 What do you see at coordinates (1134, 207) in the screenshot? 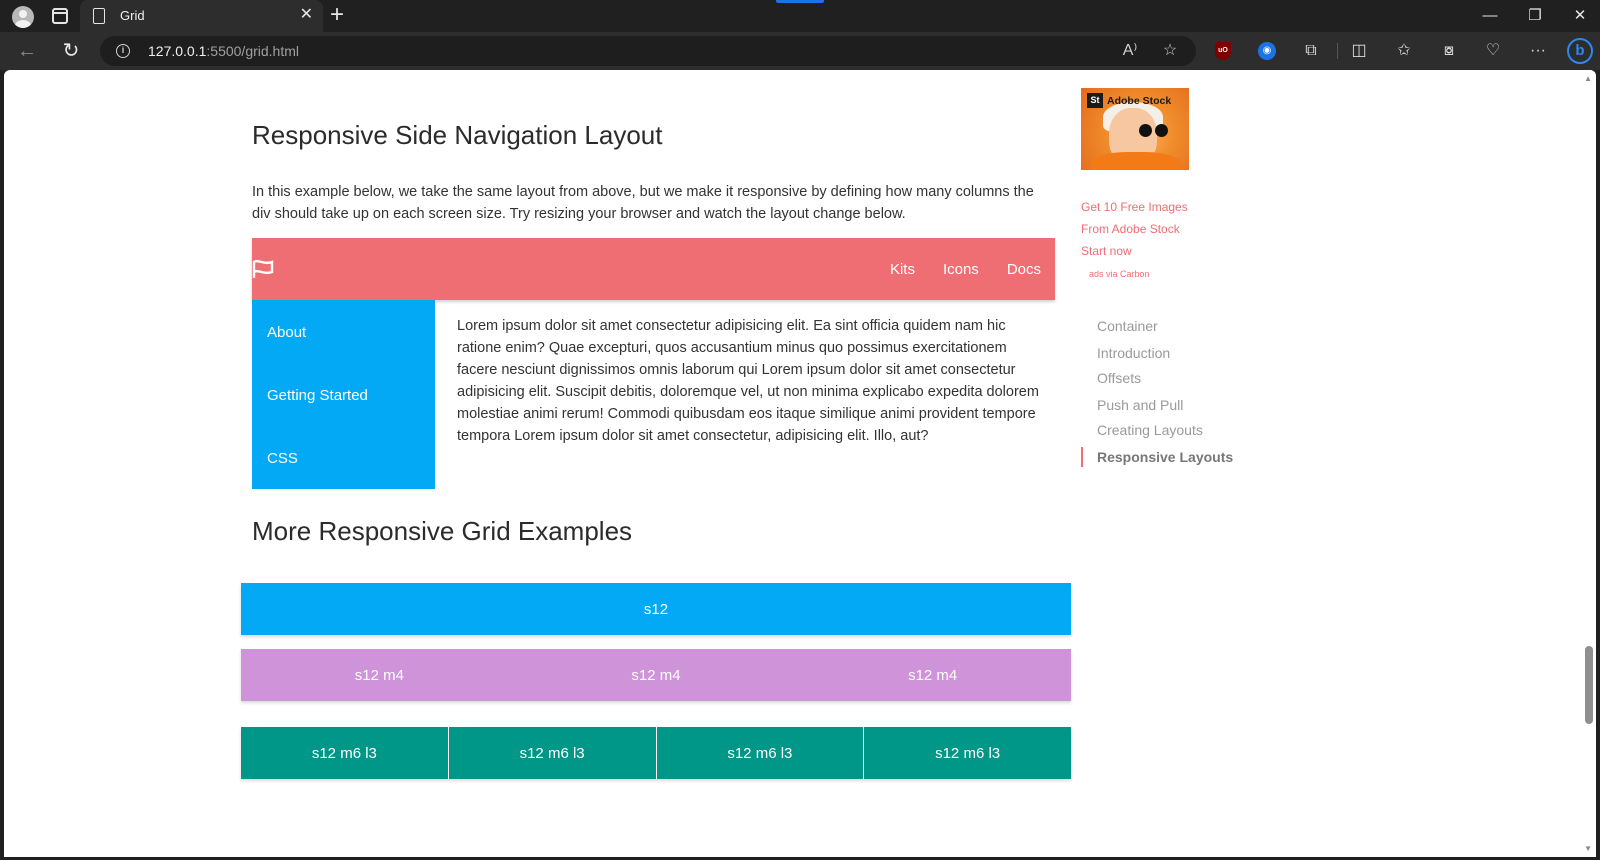
I see `ad-text-line-1: Get 10 Free Images` at bounding box center [1134, 207].